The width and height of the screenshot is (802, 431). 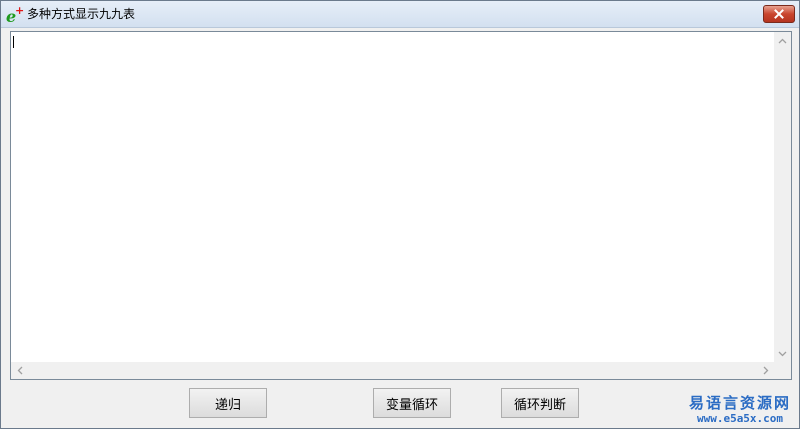 I want to click on close-icon, so click(x=779, y=14).